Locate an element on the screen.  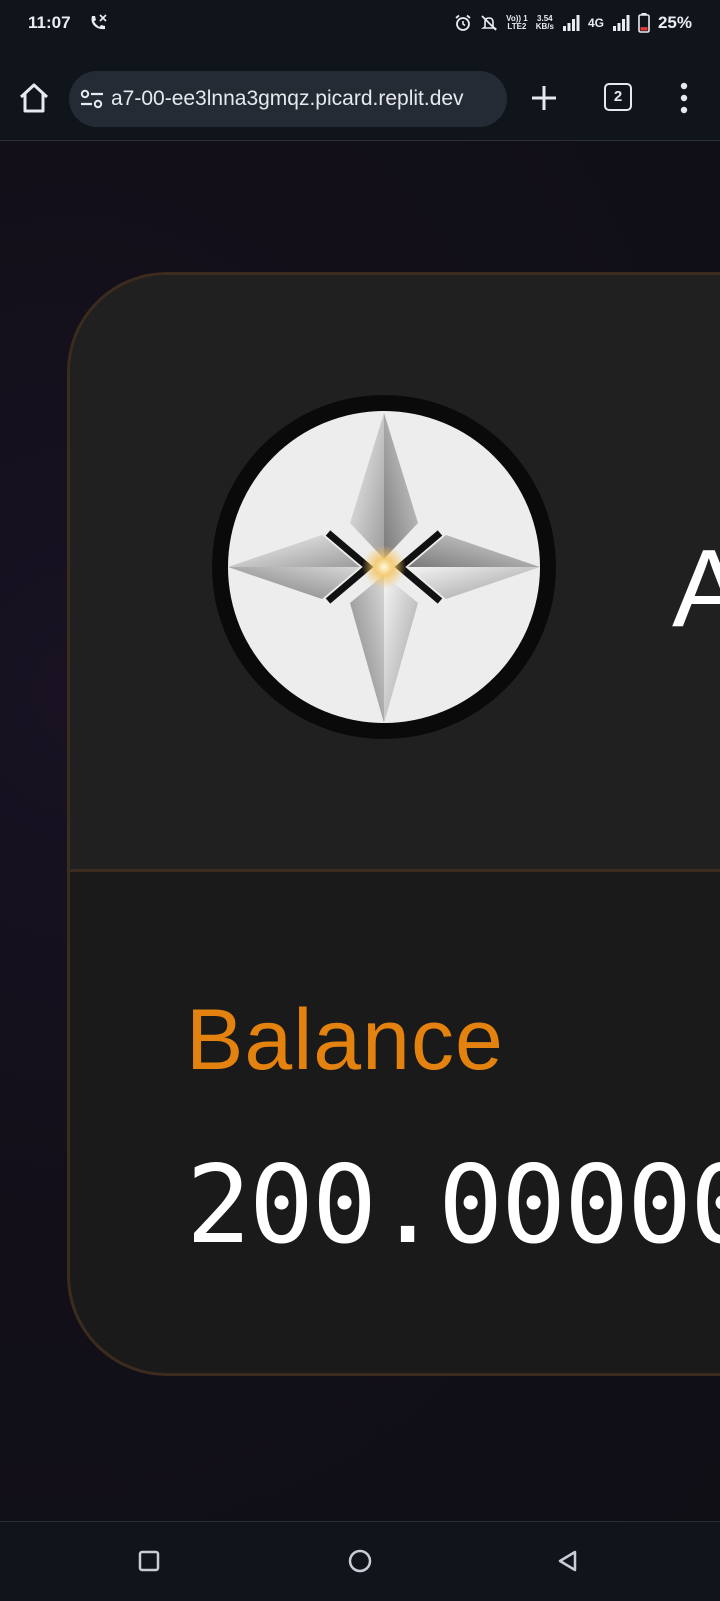
home-icon is located at coordinates (34, 98).